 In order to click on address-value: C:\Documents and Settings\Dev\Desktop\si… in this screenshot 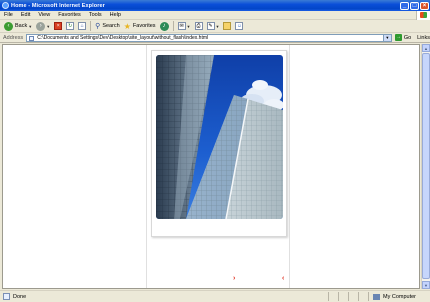, I will do `click(123, 37)`.